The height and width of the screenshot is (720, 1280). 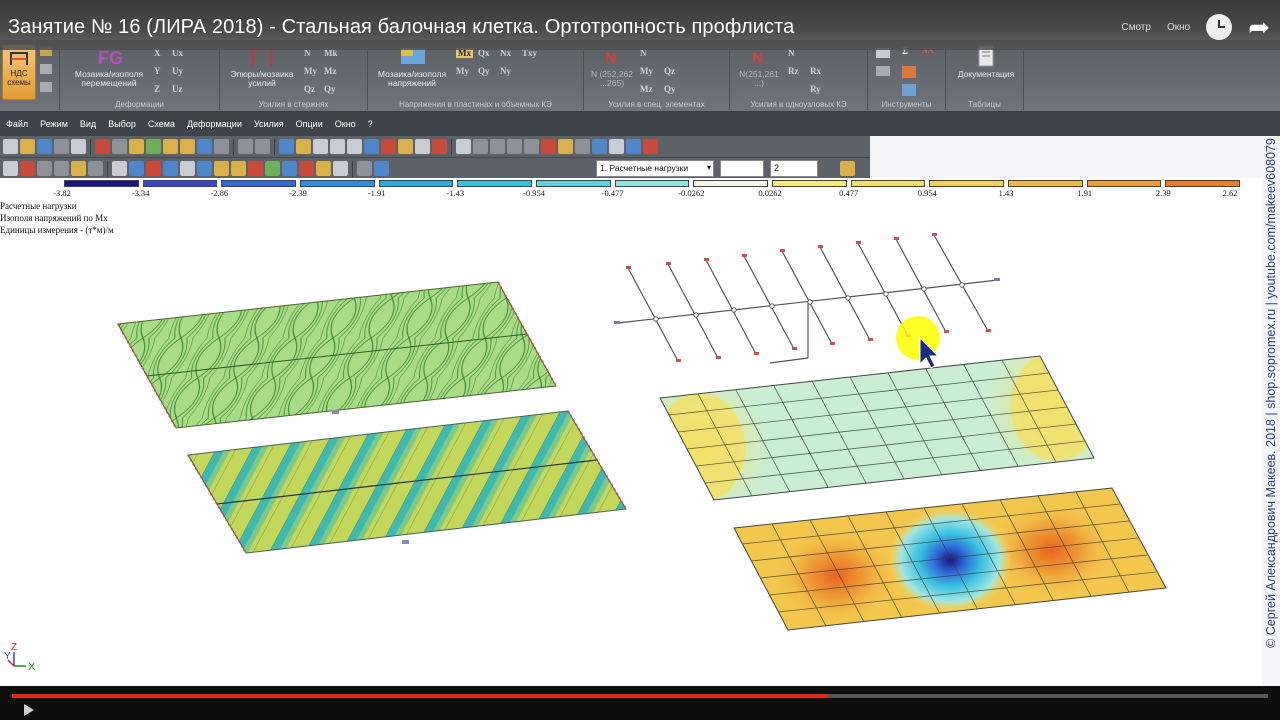 What do you see at coordinates (815, 89) in the screenshot?
I see `btn-ry: Ry` at bounding box center [815, 89].